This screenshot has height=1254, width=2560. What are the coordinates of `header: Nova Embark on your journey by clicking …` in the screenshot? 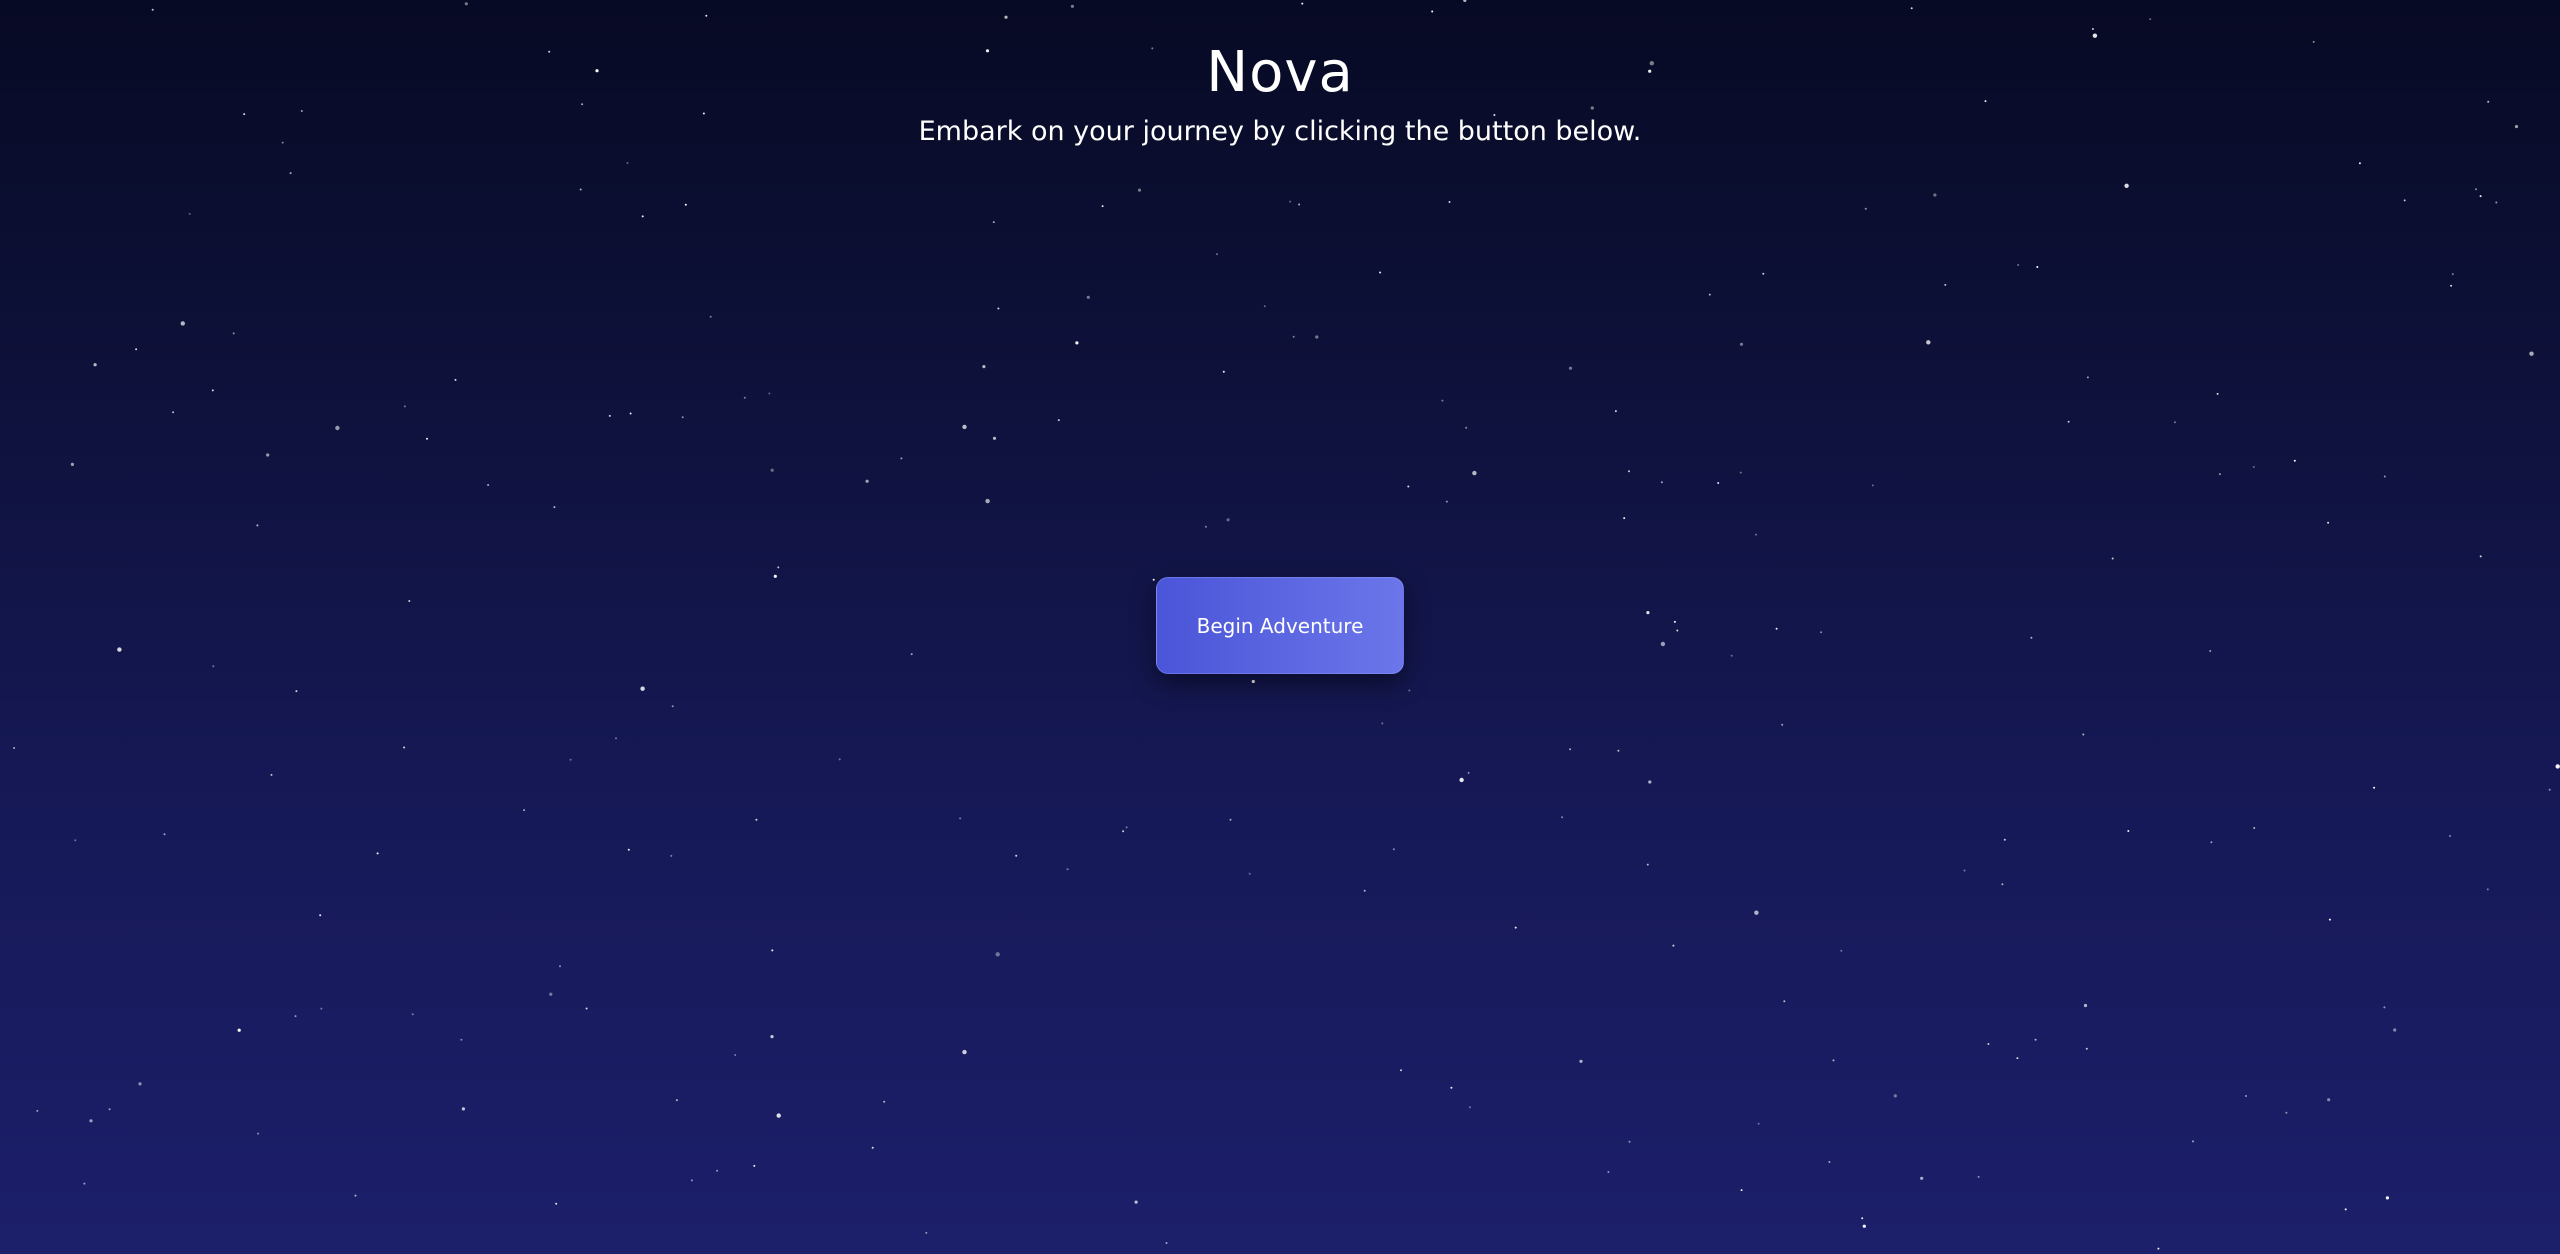 It's located at (1280, 75).